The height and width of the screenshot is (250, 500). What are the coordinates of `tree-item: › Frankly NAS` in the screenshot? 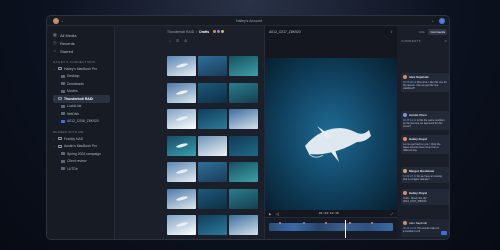 It's located at (83, 139).